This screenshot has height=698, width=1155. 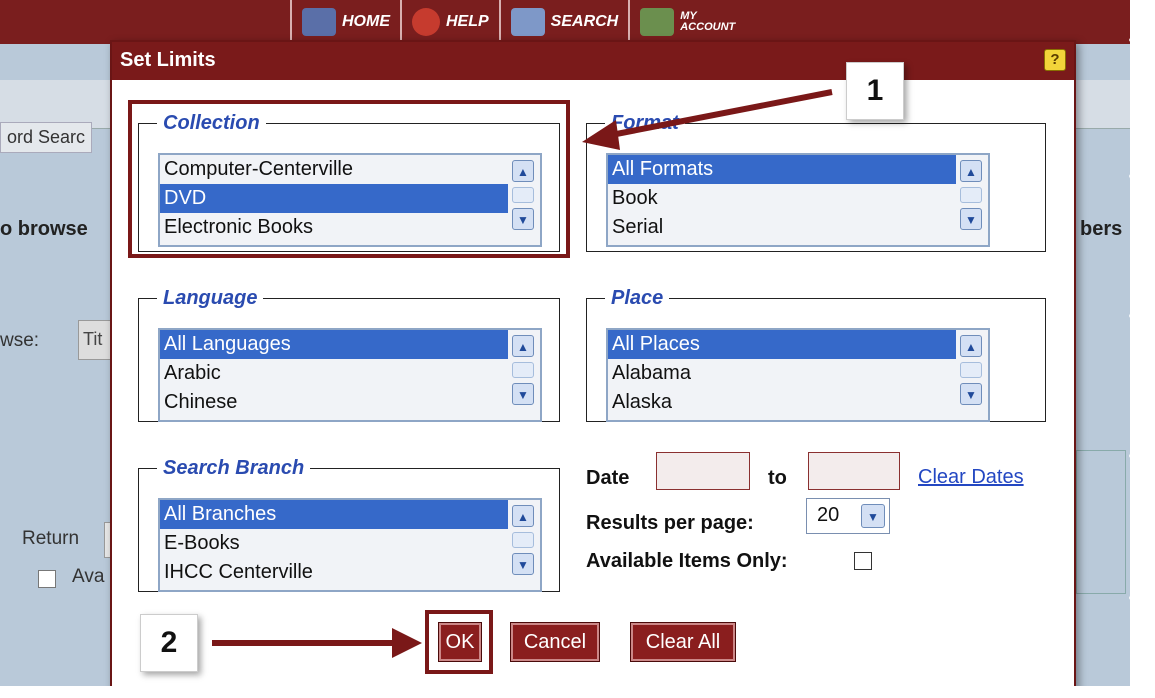 I want to click on place-listbox: All Places Alabama Alaska ▲ ▼, so click(x=798, y=375).